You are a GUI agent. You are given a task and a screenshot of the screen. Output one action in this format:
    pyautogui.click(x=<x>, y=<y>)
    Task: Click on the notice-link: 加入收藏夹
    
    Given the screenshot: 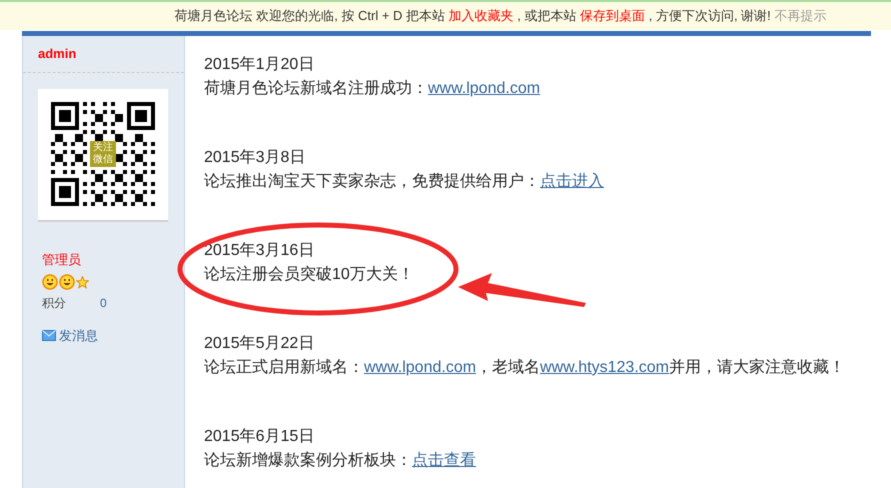 What is the action you would take?
    pyautogui.click(x=481, y=16)
    